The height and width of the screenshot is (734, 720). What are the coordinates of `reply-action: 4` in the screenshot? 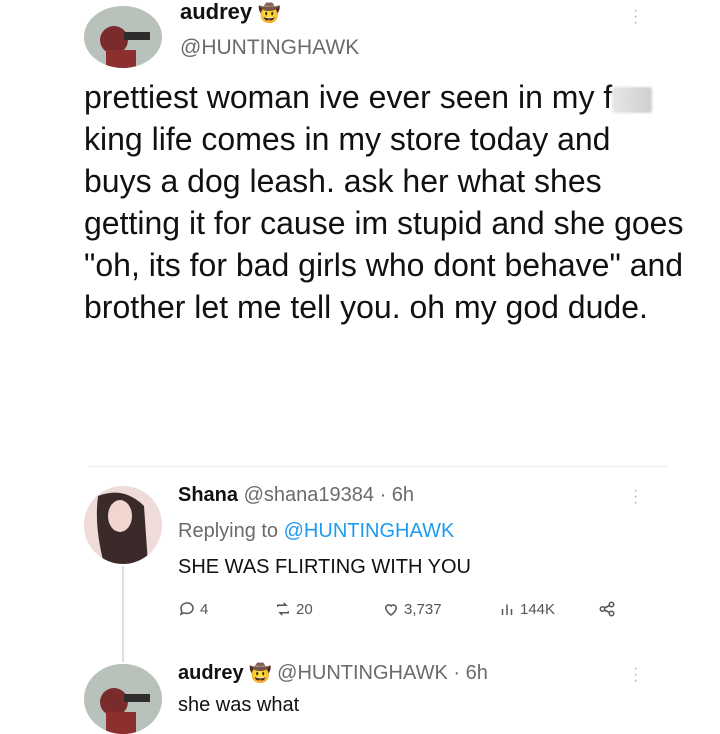 It's located at (193, 609).